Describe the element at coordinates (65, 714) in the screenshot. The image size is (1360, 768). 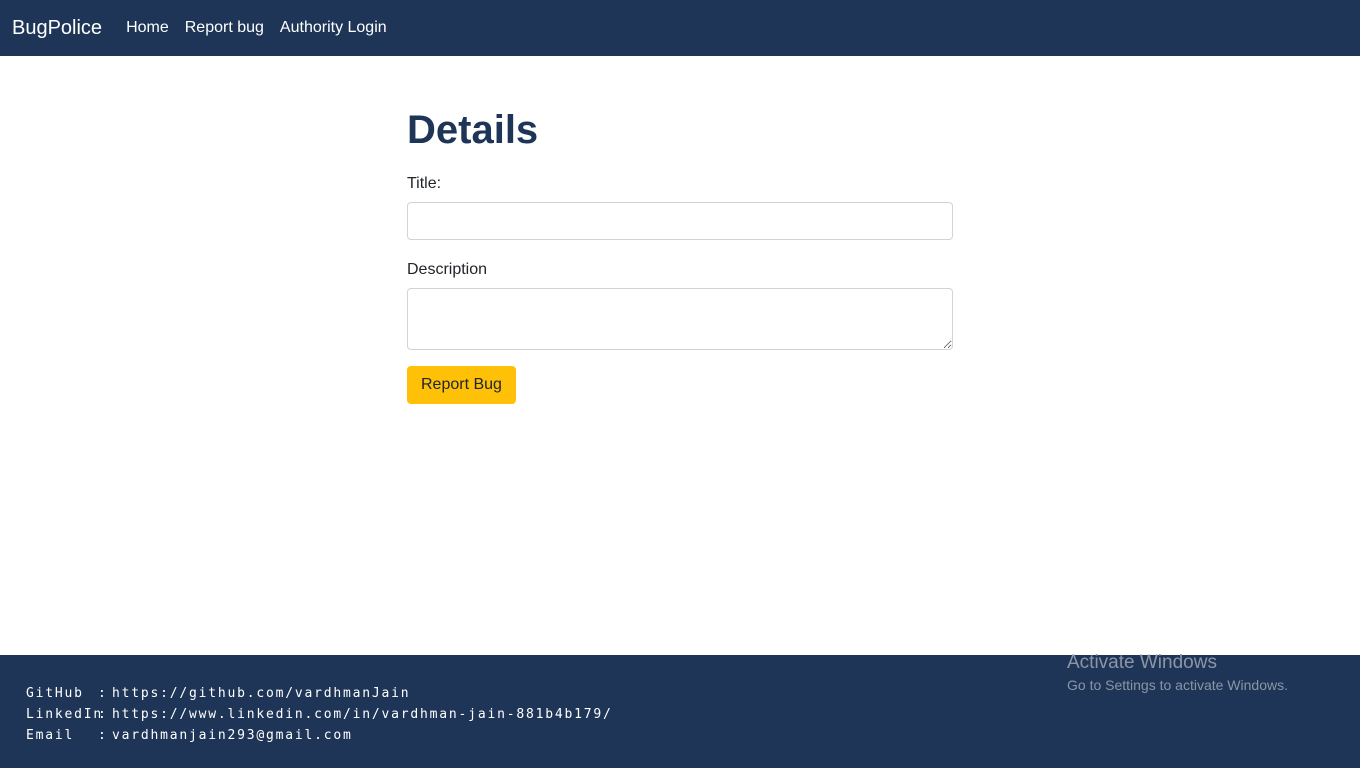
I see `footer-key-linkedin: LinkedIn` at that location.